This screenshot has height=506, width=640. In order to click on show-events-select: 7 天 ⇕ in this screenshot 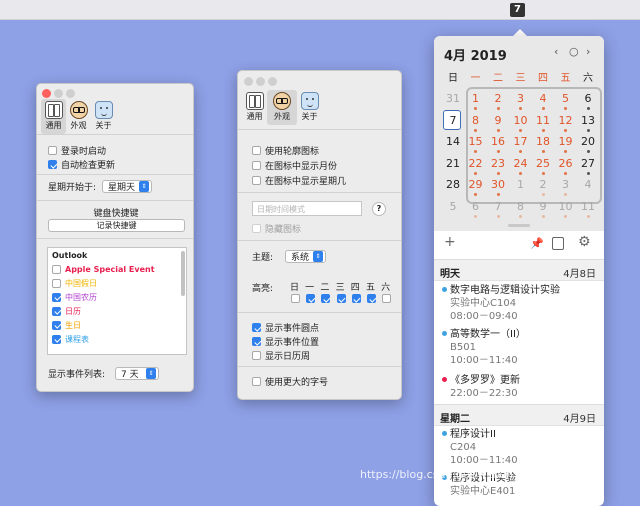, I will do `click(137, 373)`.